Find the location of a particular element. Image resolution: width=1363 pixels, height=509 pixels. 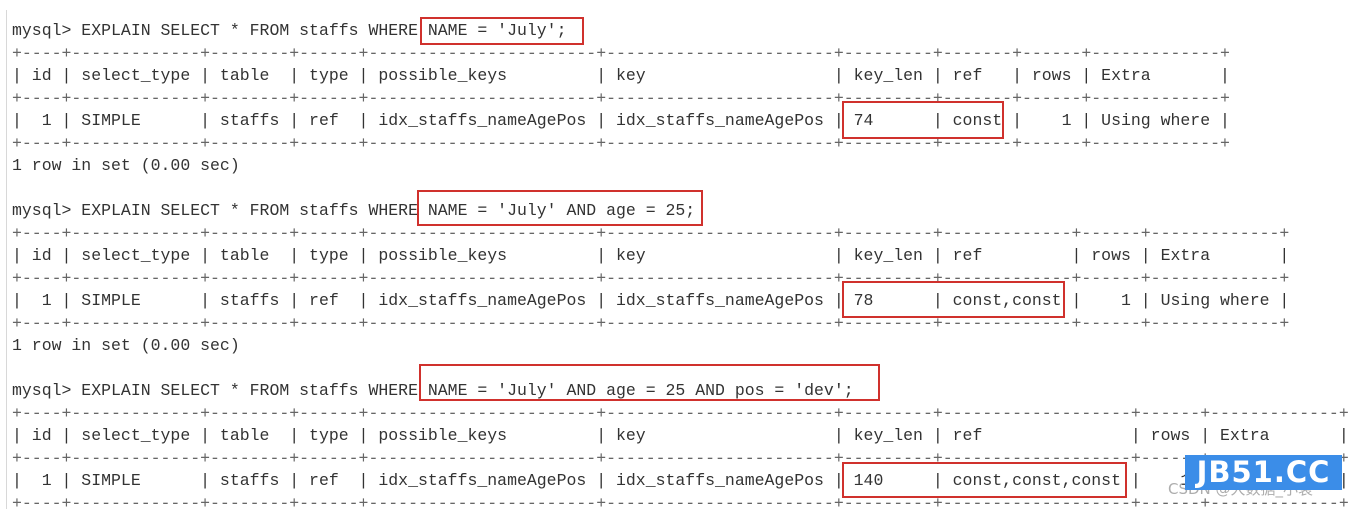

jb51-logo: JB51.CC is located at coordinates (1263, 472).